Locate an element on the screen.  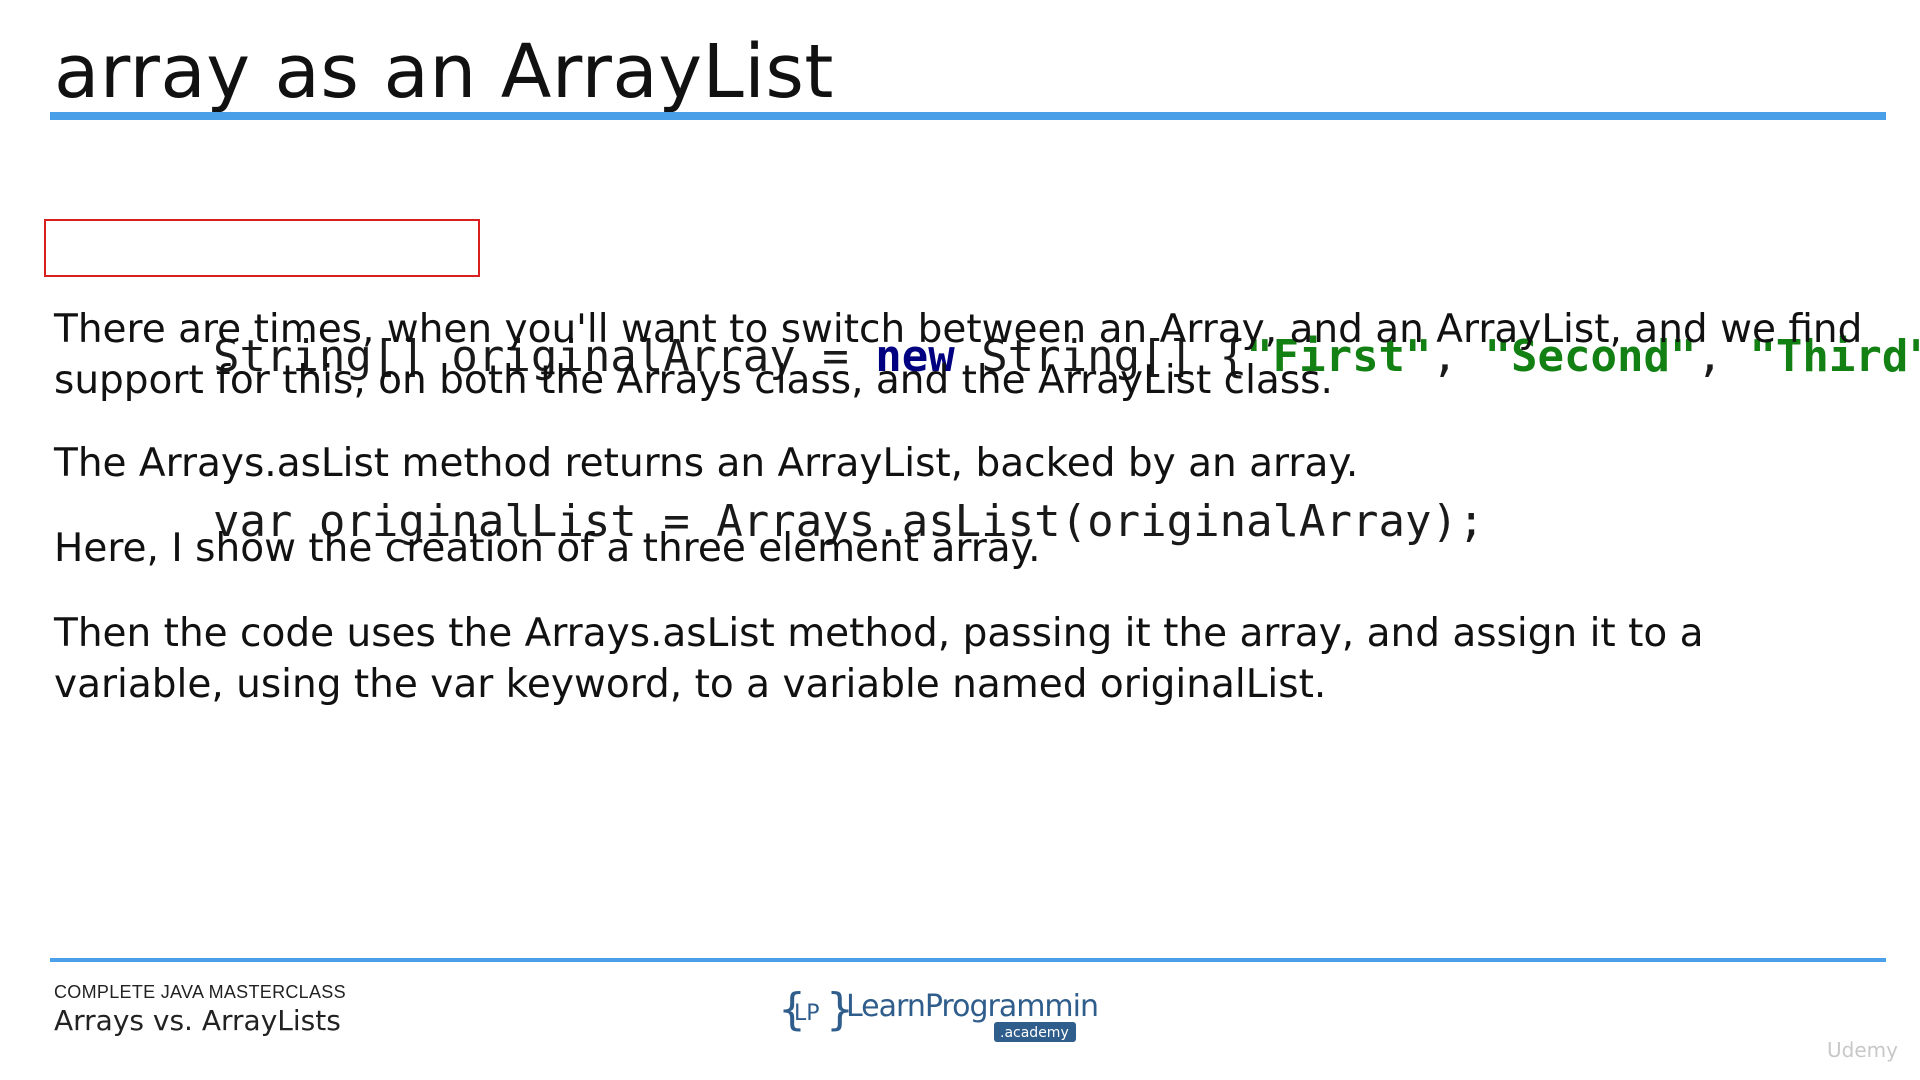
title-divider is located at coordinates (968, 116).